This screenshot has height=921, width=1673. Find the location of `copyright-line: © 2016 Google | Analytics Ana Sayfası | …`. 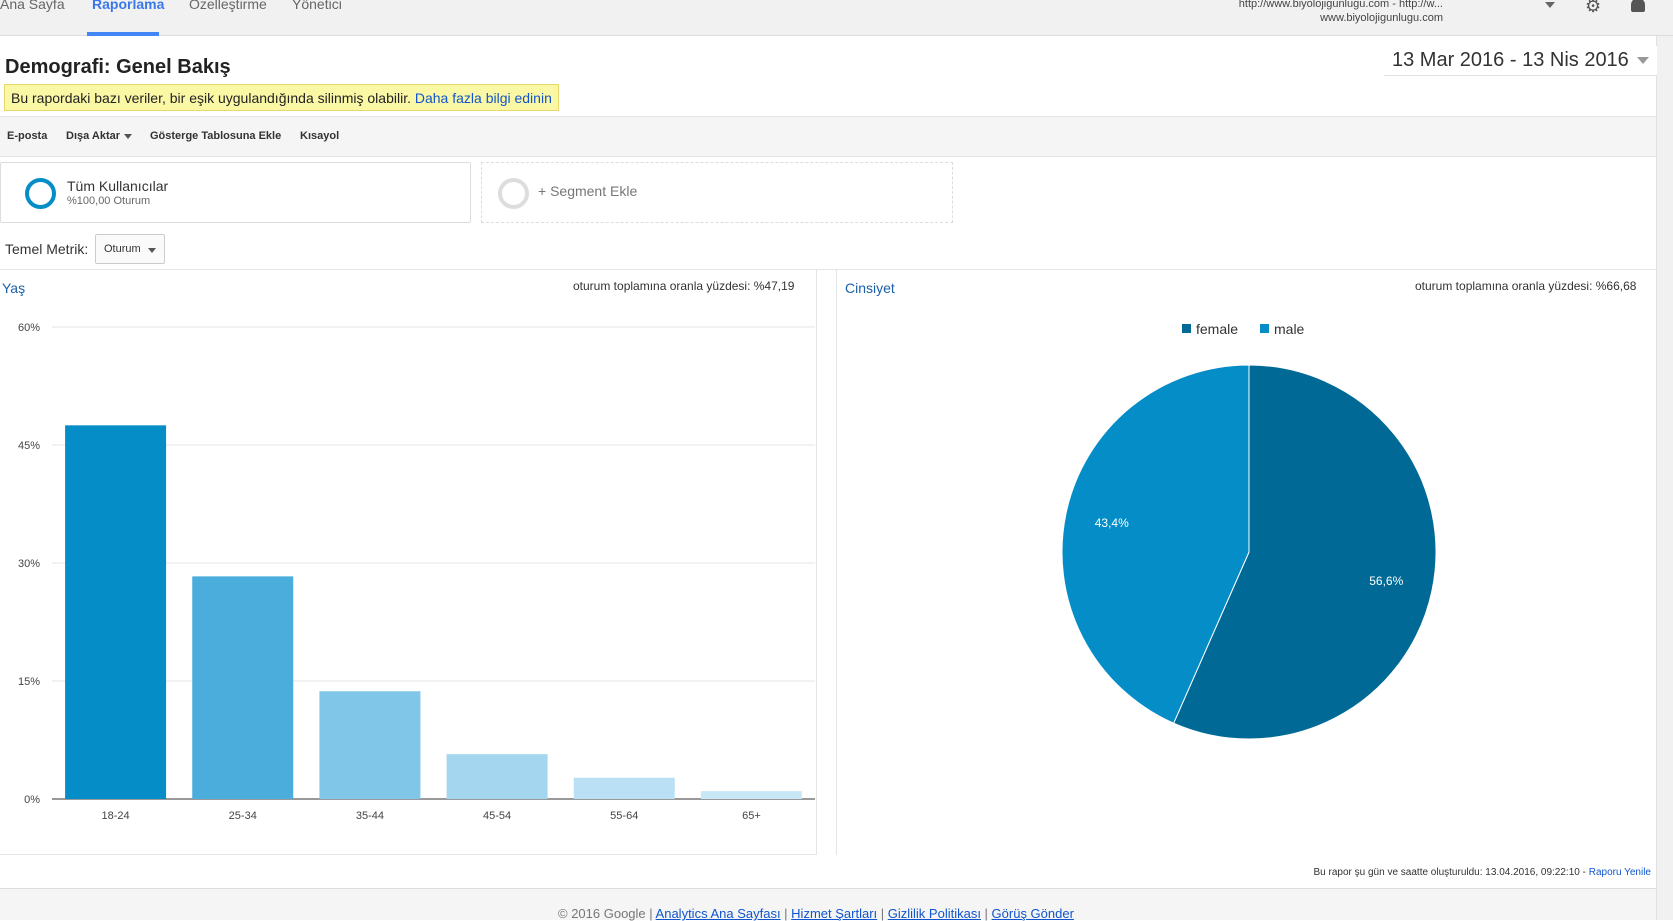

copyright-line: © 2016 Google | Analytics Ana Sayfası | … is located at coordinates (816, 913).